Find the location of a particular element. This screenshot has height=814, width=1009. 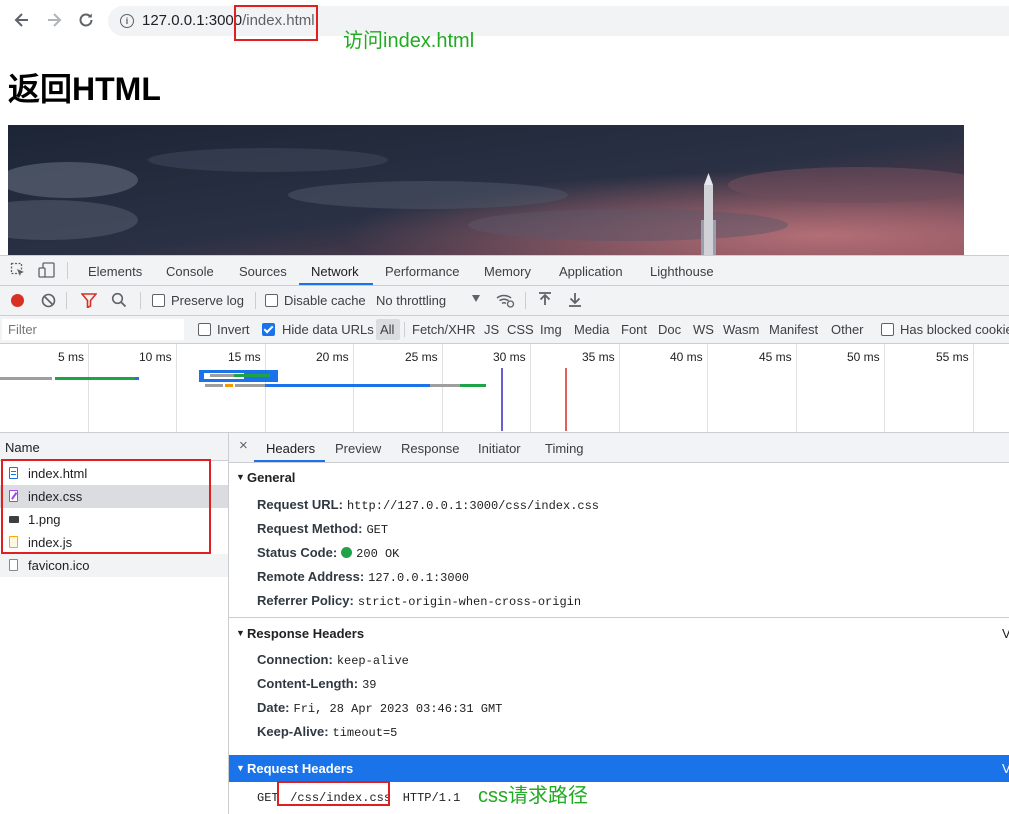

filter-type-font: Font is located at coordinates (634, 329).